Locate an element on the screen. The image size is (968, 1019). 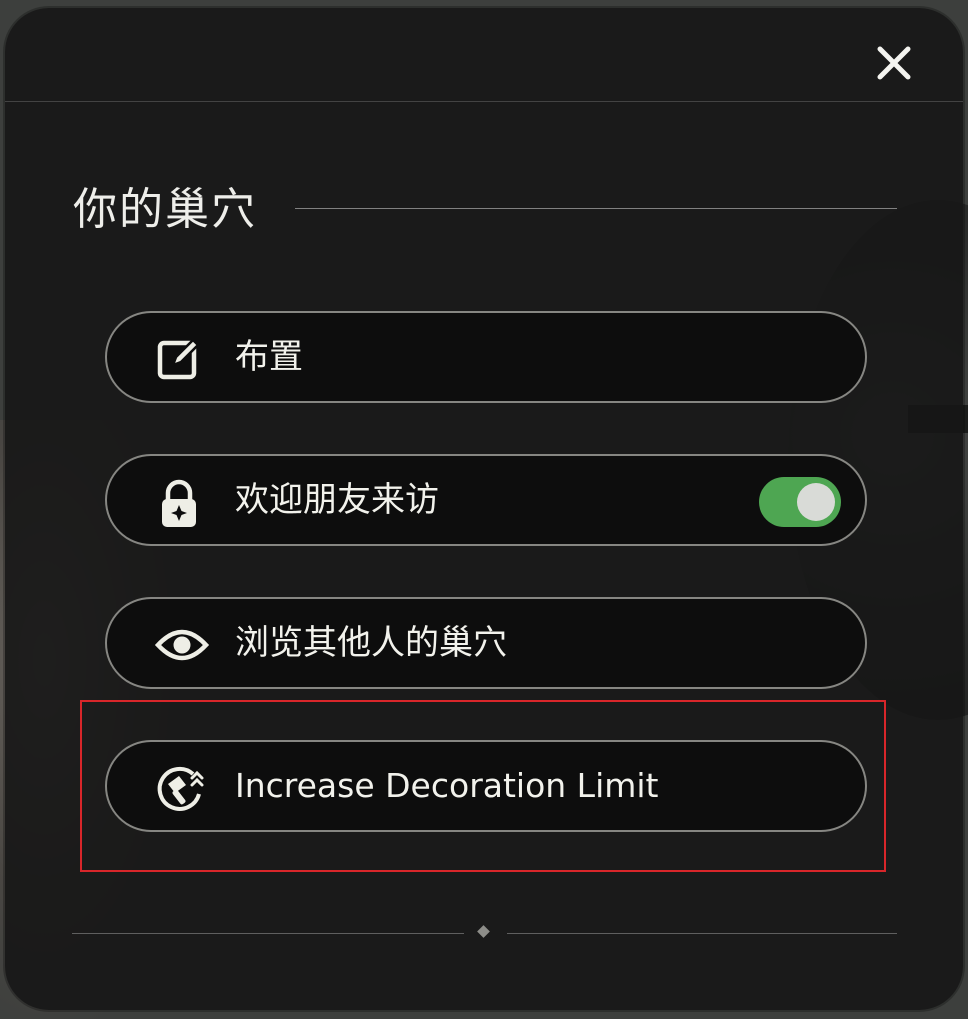
footer-divider-right is located at coordinates (702, 933).